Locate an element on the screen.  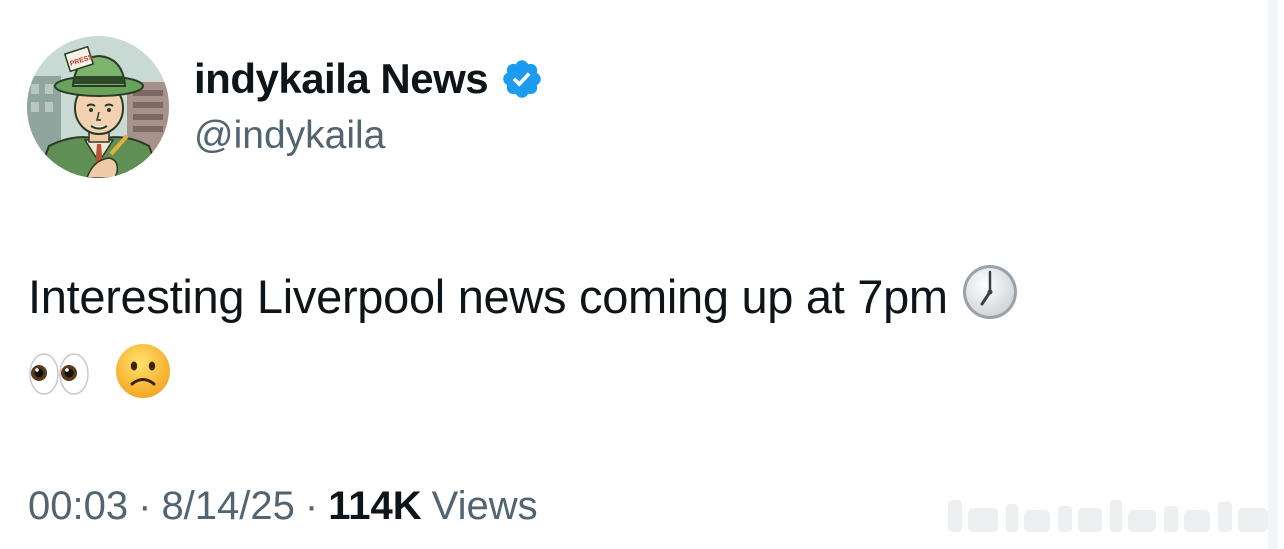
emoji-row is located at coordinates (638, 380).